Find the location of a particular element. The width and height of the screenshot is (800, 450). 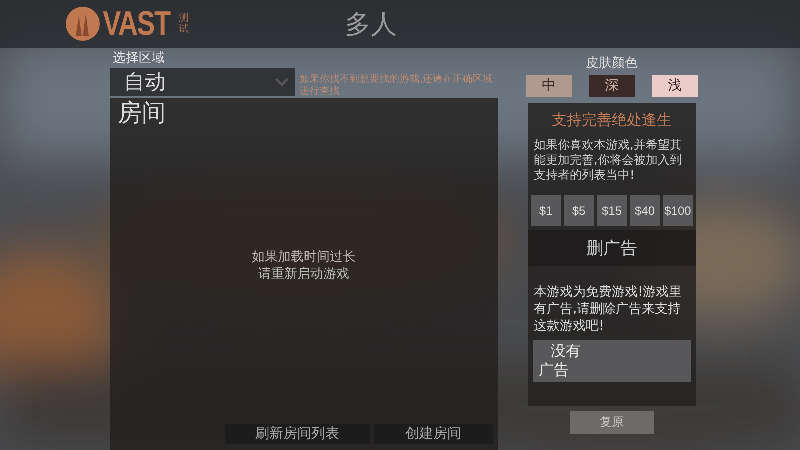

support-title: 支持完善绝处逢生 is located at coordinates (612, 120).